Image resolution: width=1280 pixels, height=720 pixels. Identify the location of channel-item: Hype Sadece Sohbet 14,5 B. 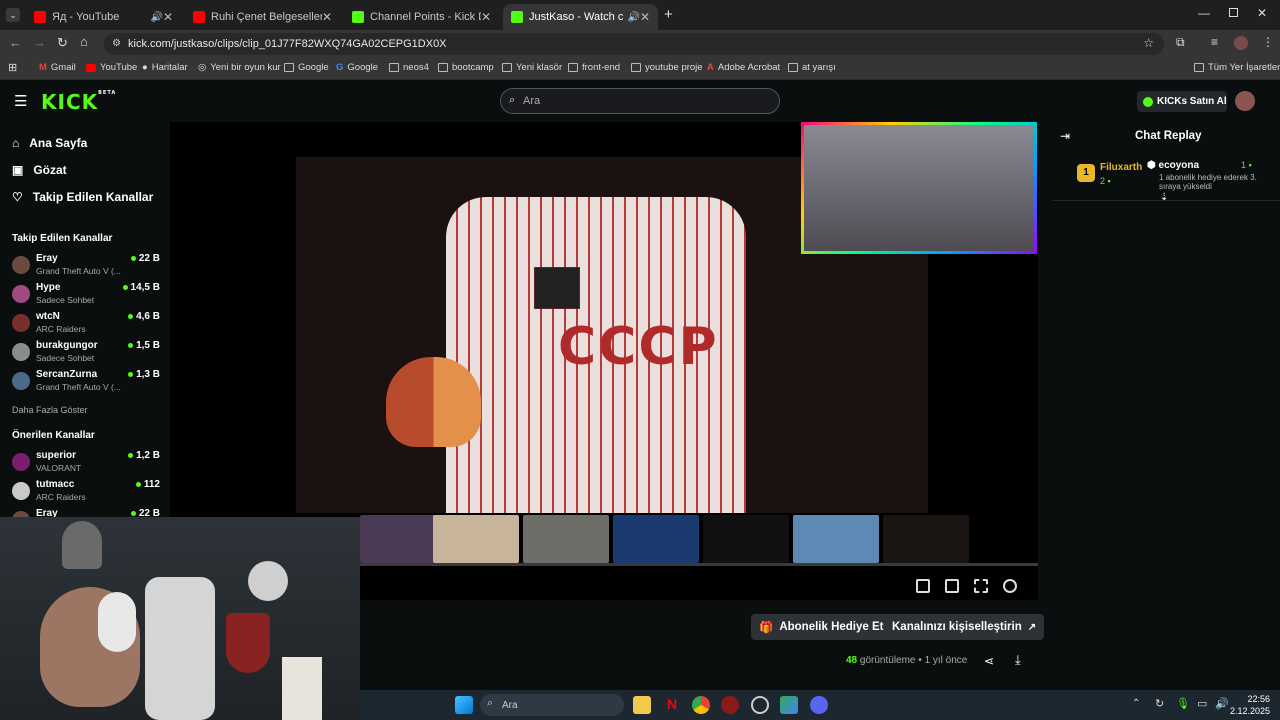
(86, 295).